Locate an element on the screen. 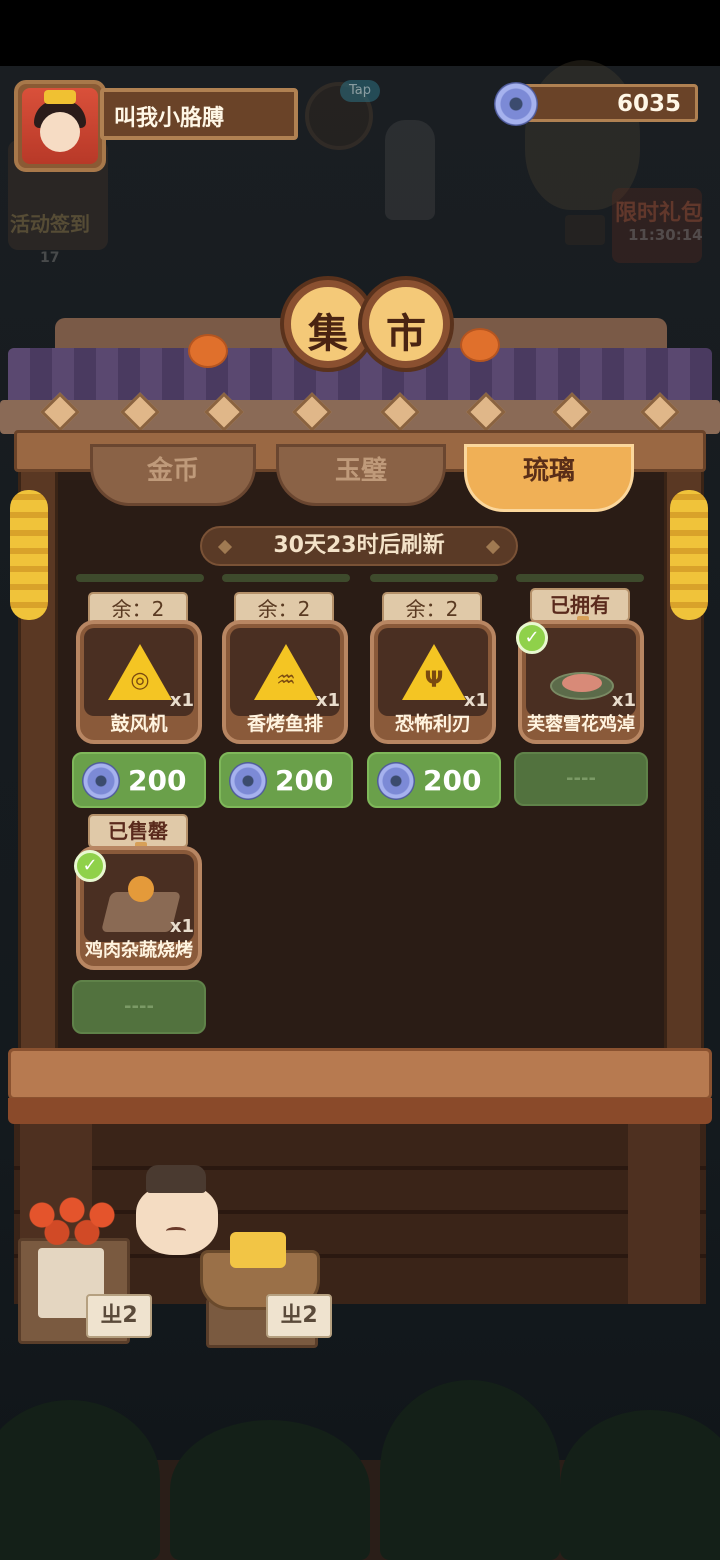 This screenshot has height=1560, width=720. roof-eave is located at coordinates (360, 417).